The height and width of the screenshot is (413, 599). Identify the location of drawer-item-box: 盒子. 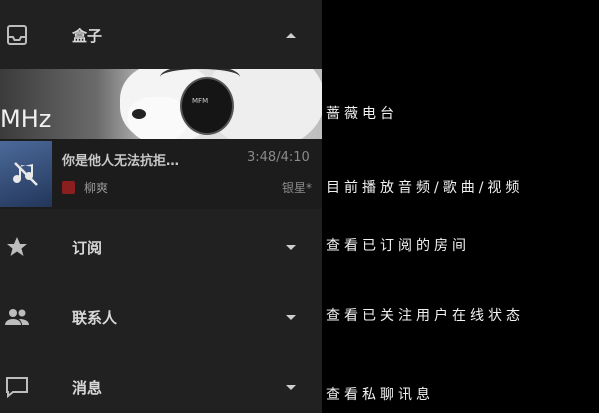
(161, 35).